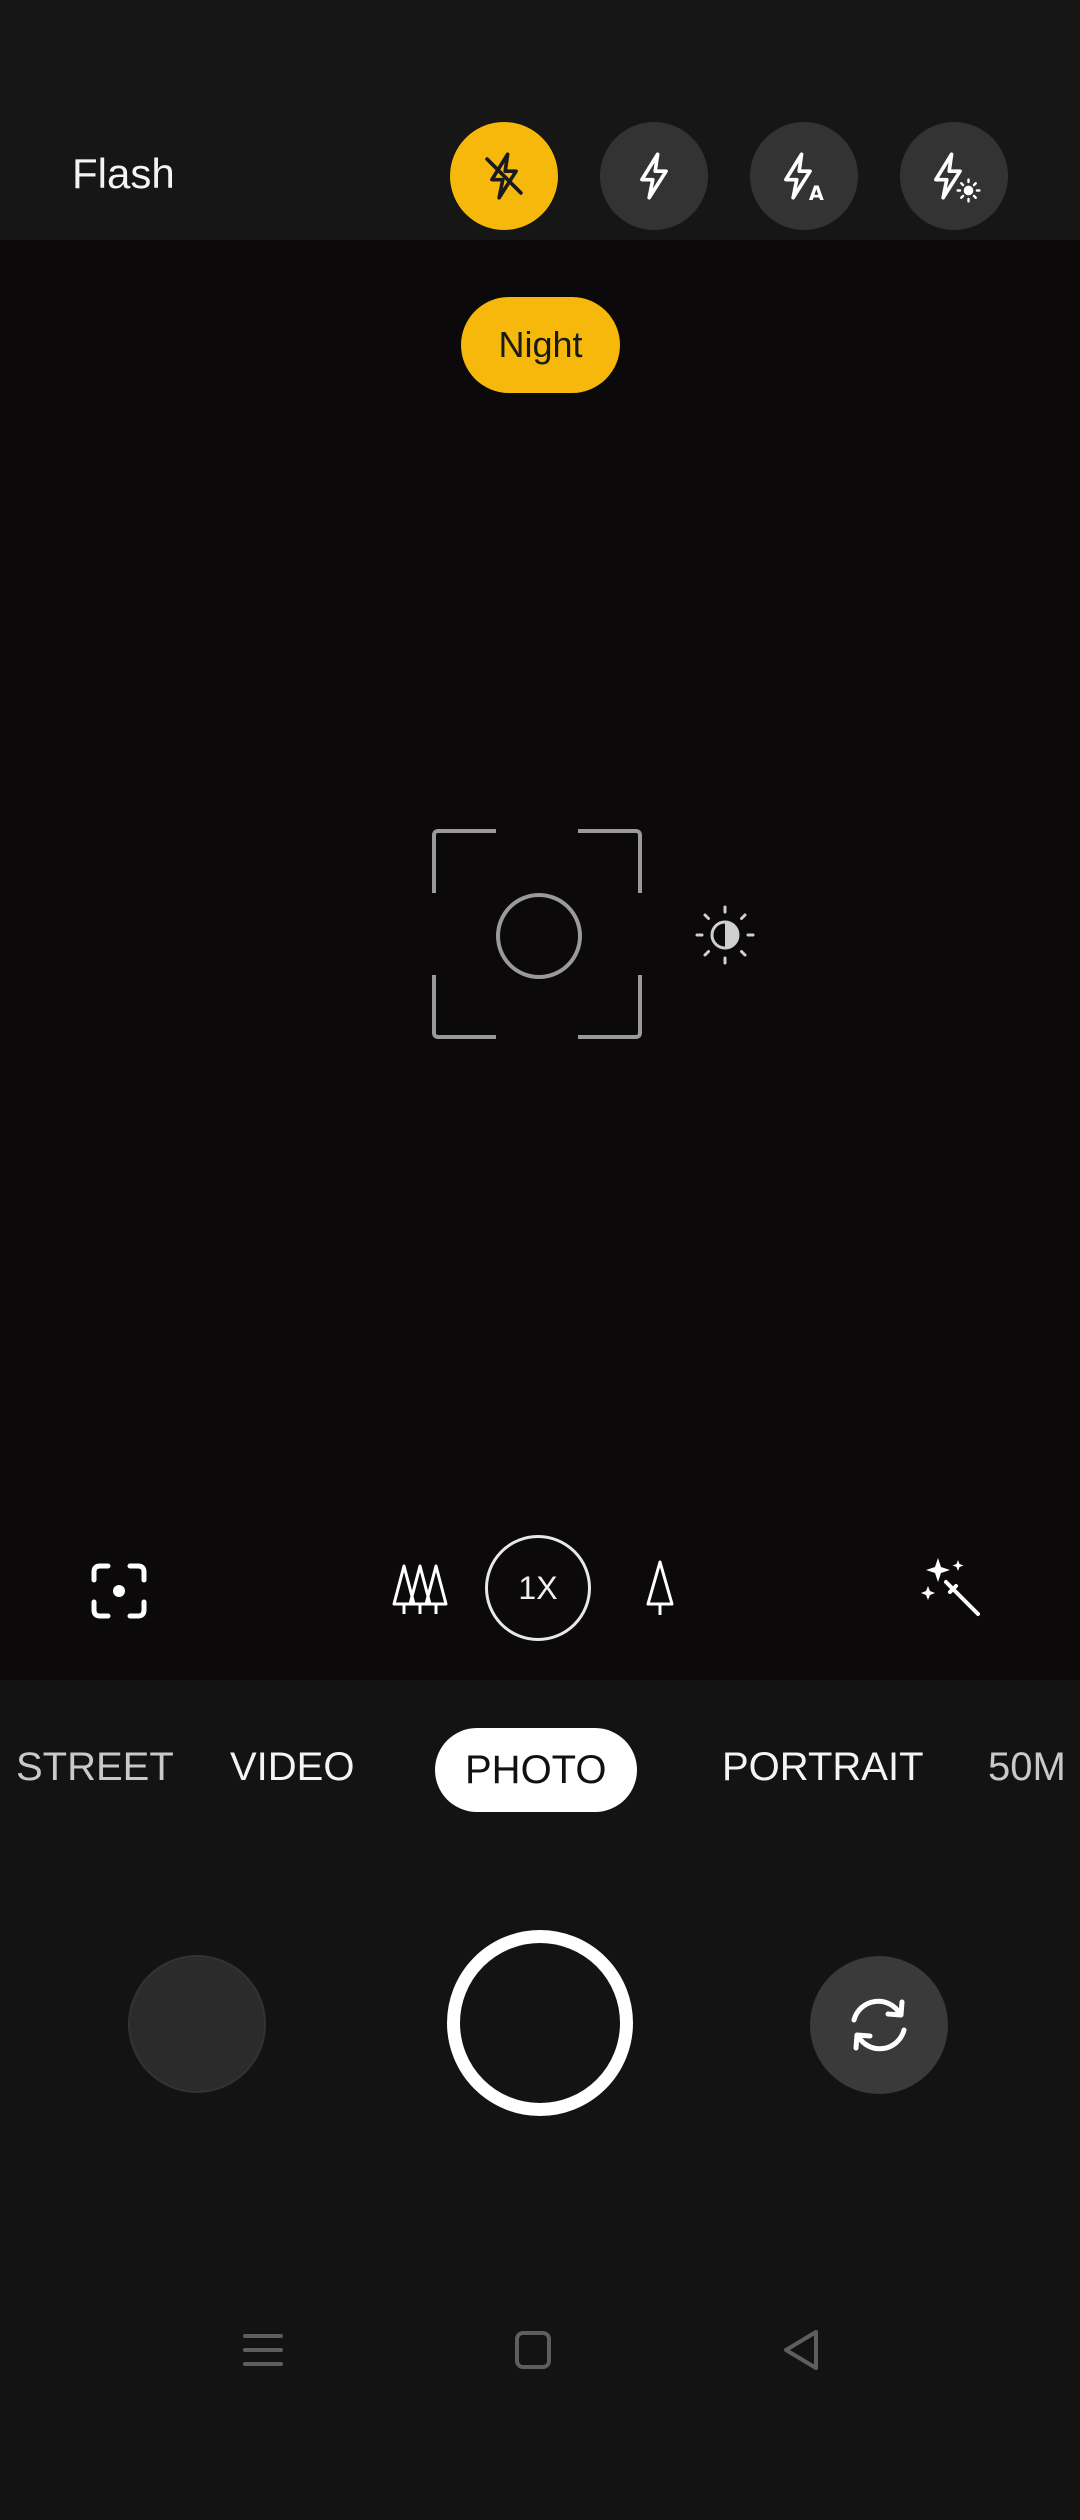 The height and width of the screenshot is (2520, 1080). What do you see at coordinates (540, 2023) in the screenshot?
I see `shutter-button` at bounding box center [540, 2023].